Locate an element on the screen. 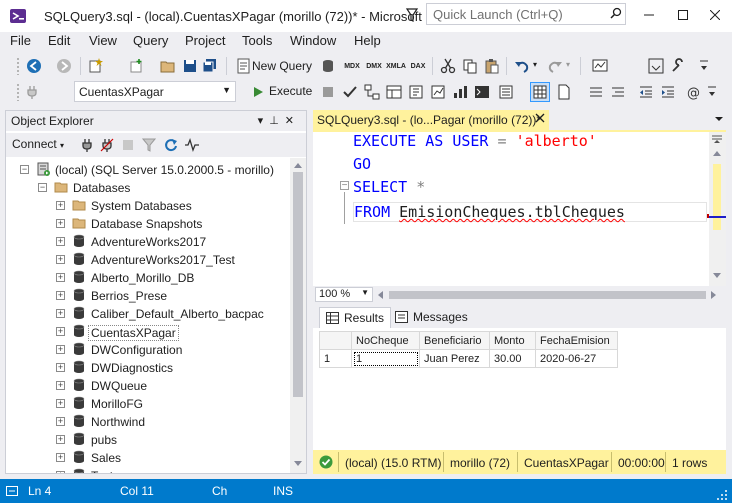 The width and height of the screenshot is (732, 503). refresh-icon is located at coordinates (171, 145).